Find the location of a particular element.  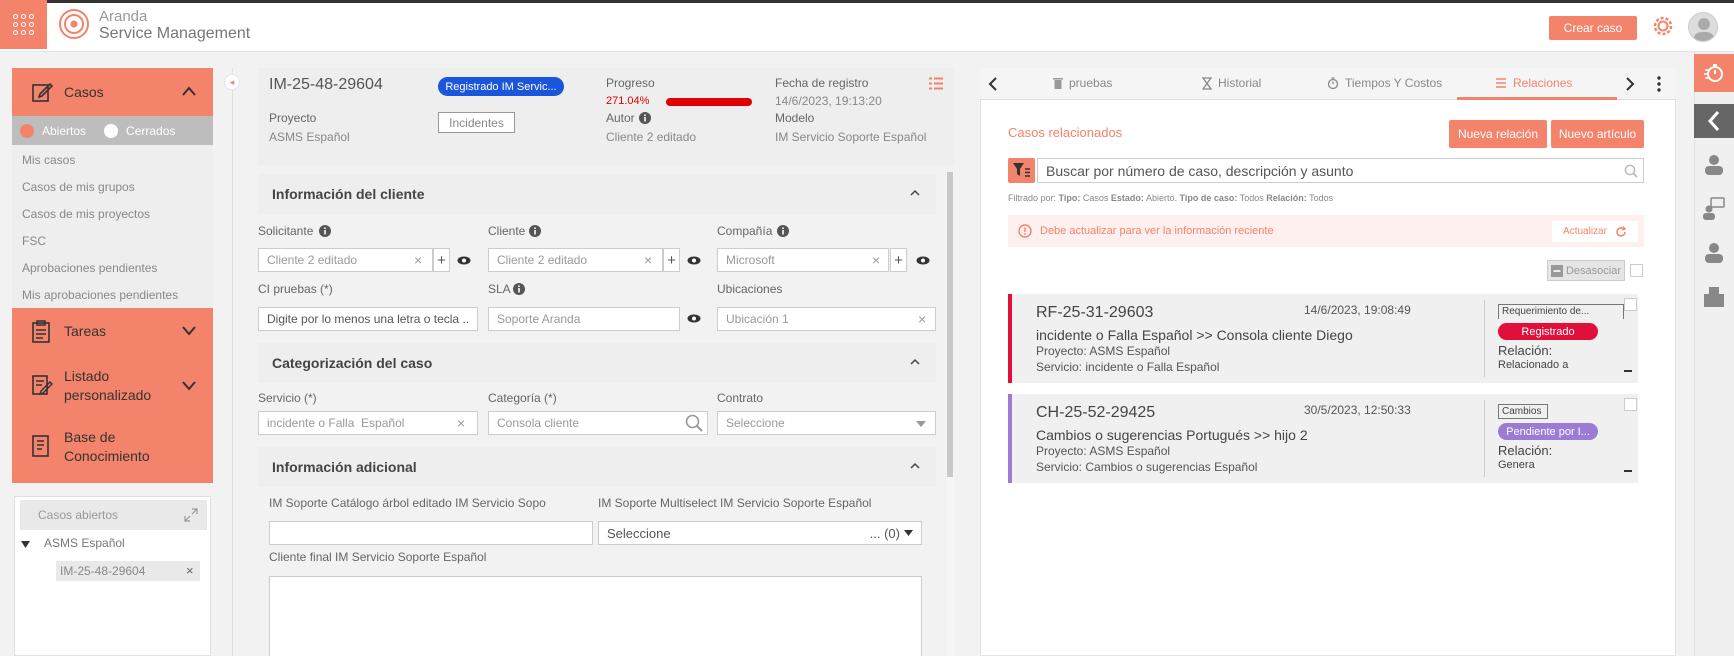

caret-down-icon is located at coordinates (25, 544).